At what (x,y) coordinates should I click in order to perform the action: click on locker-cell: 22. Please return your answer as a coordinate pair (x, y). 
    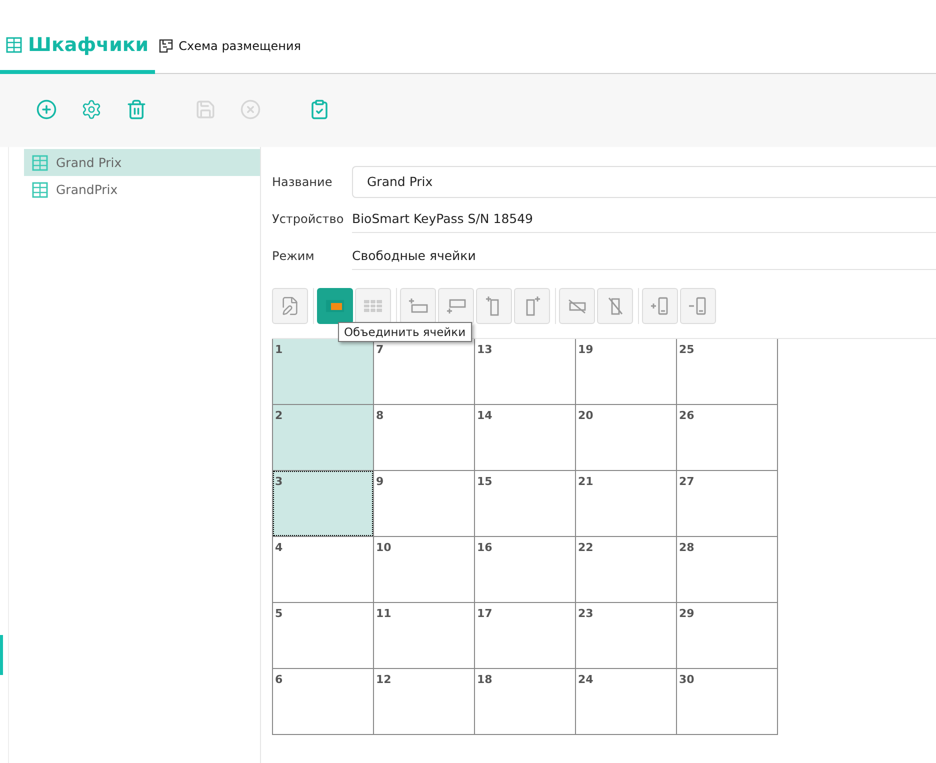
    Looking at the image, I should click on (626, 569).